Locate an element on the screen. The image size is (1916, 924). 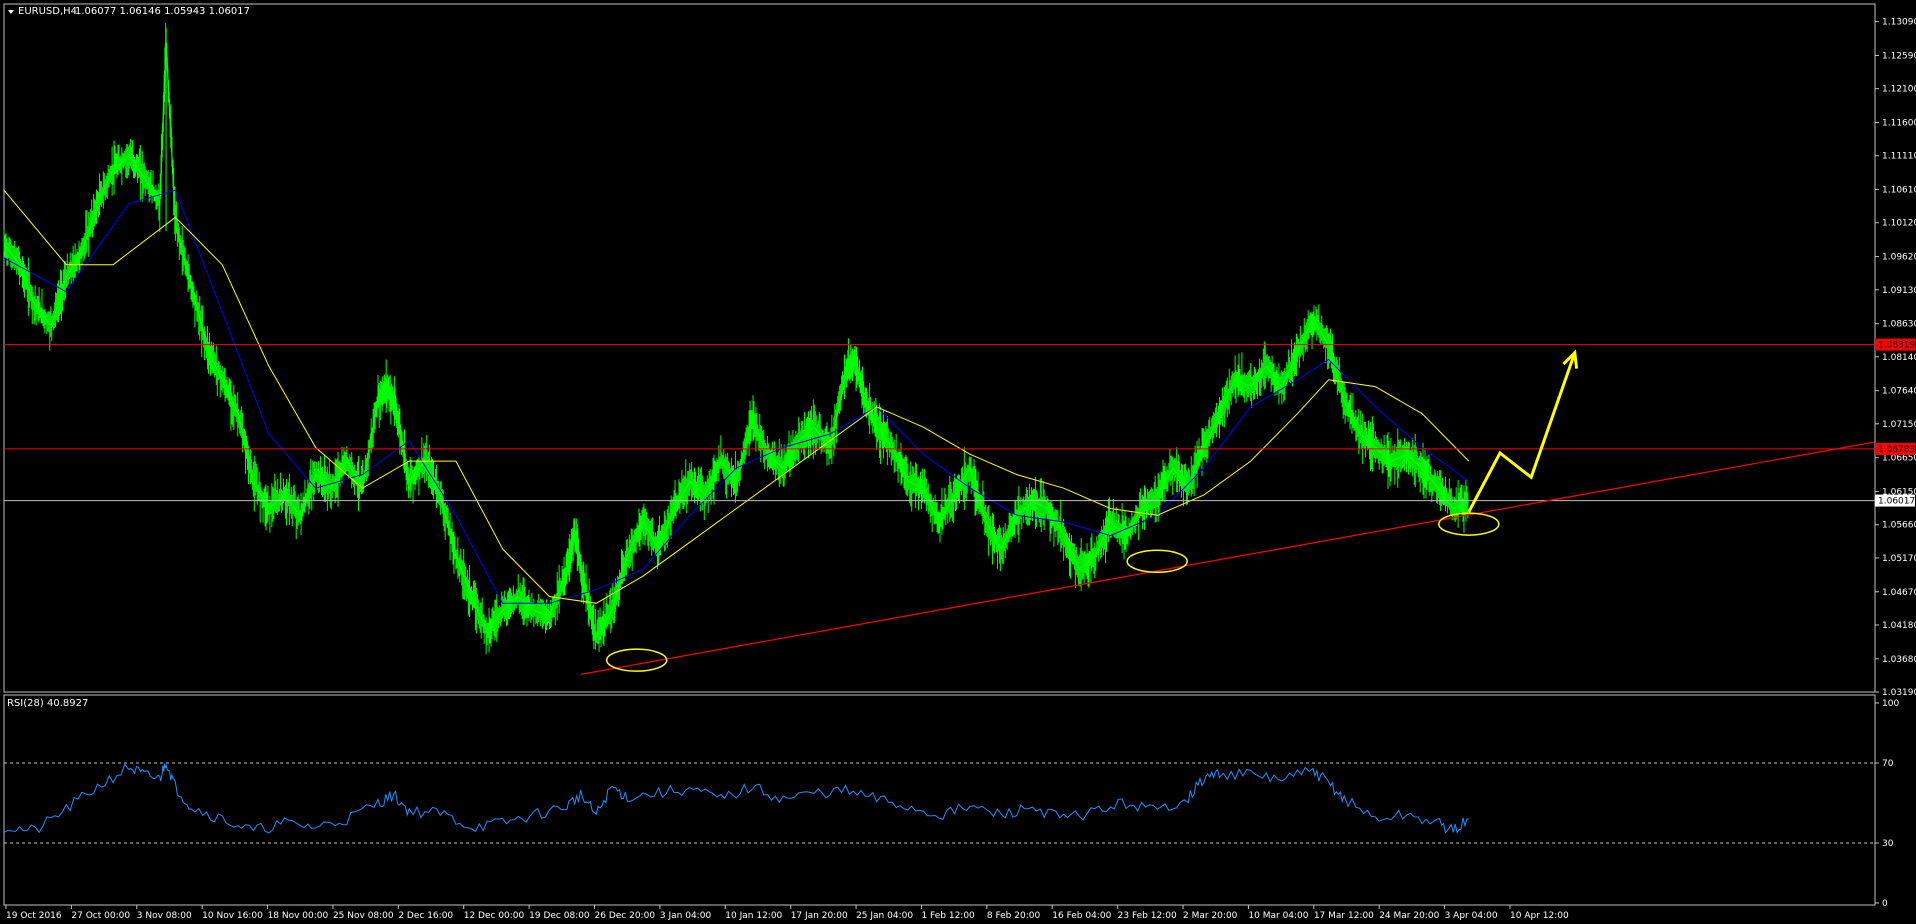
rsi-tick-label: 0 is located at coordinates (1885, 904).